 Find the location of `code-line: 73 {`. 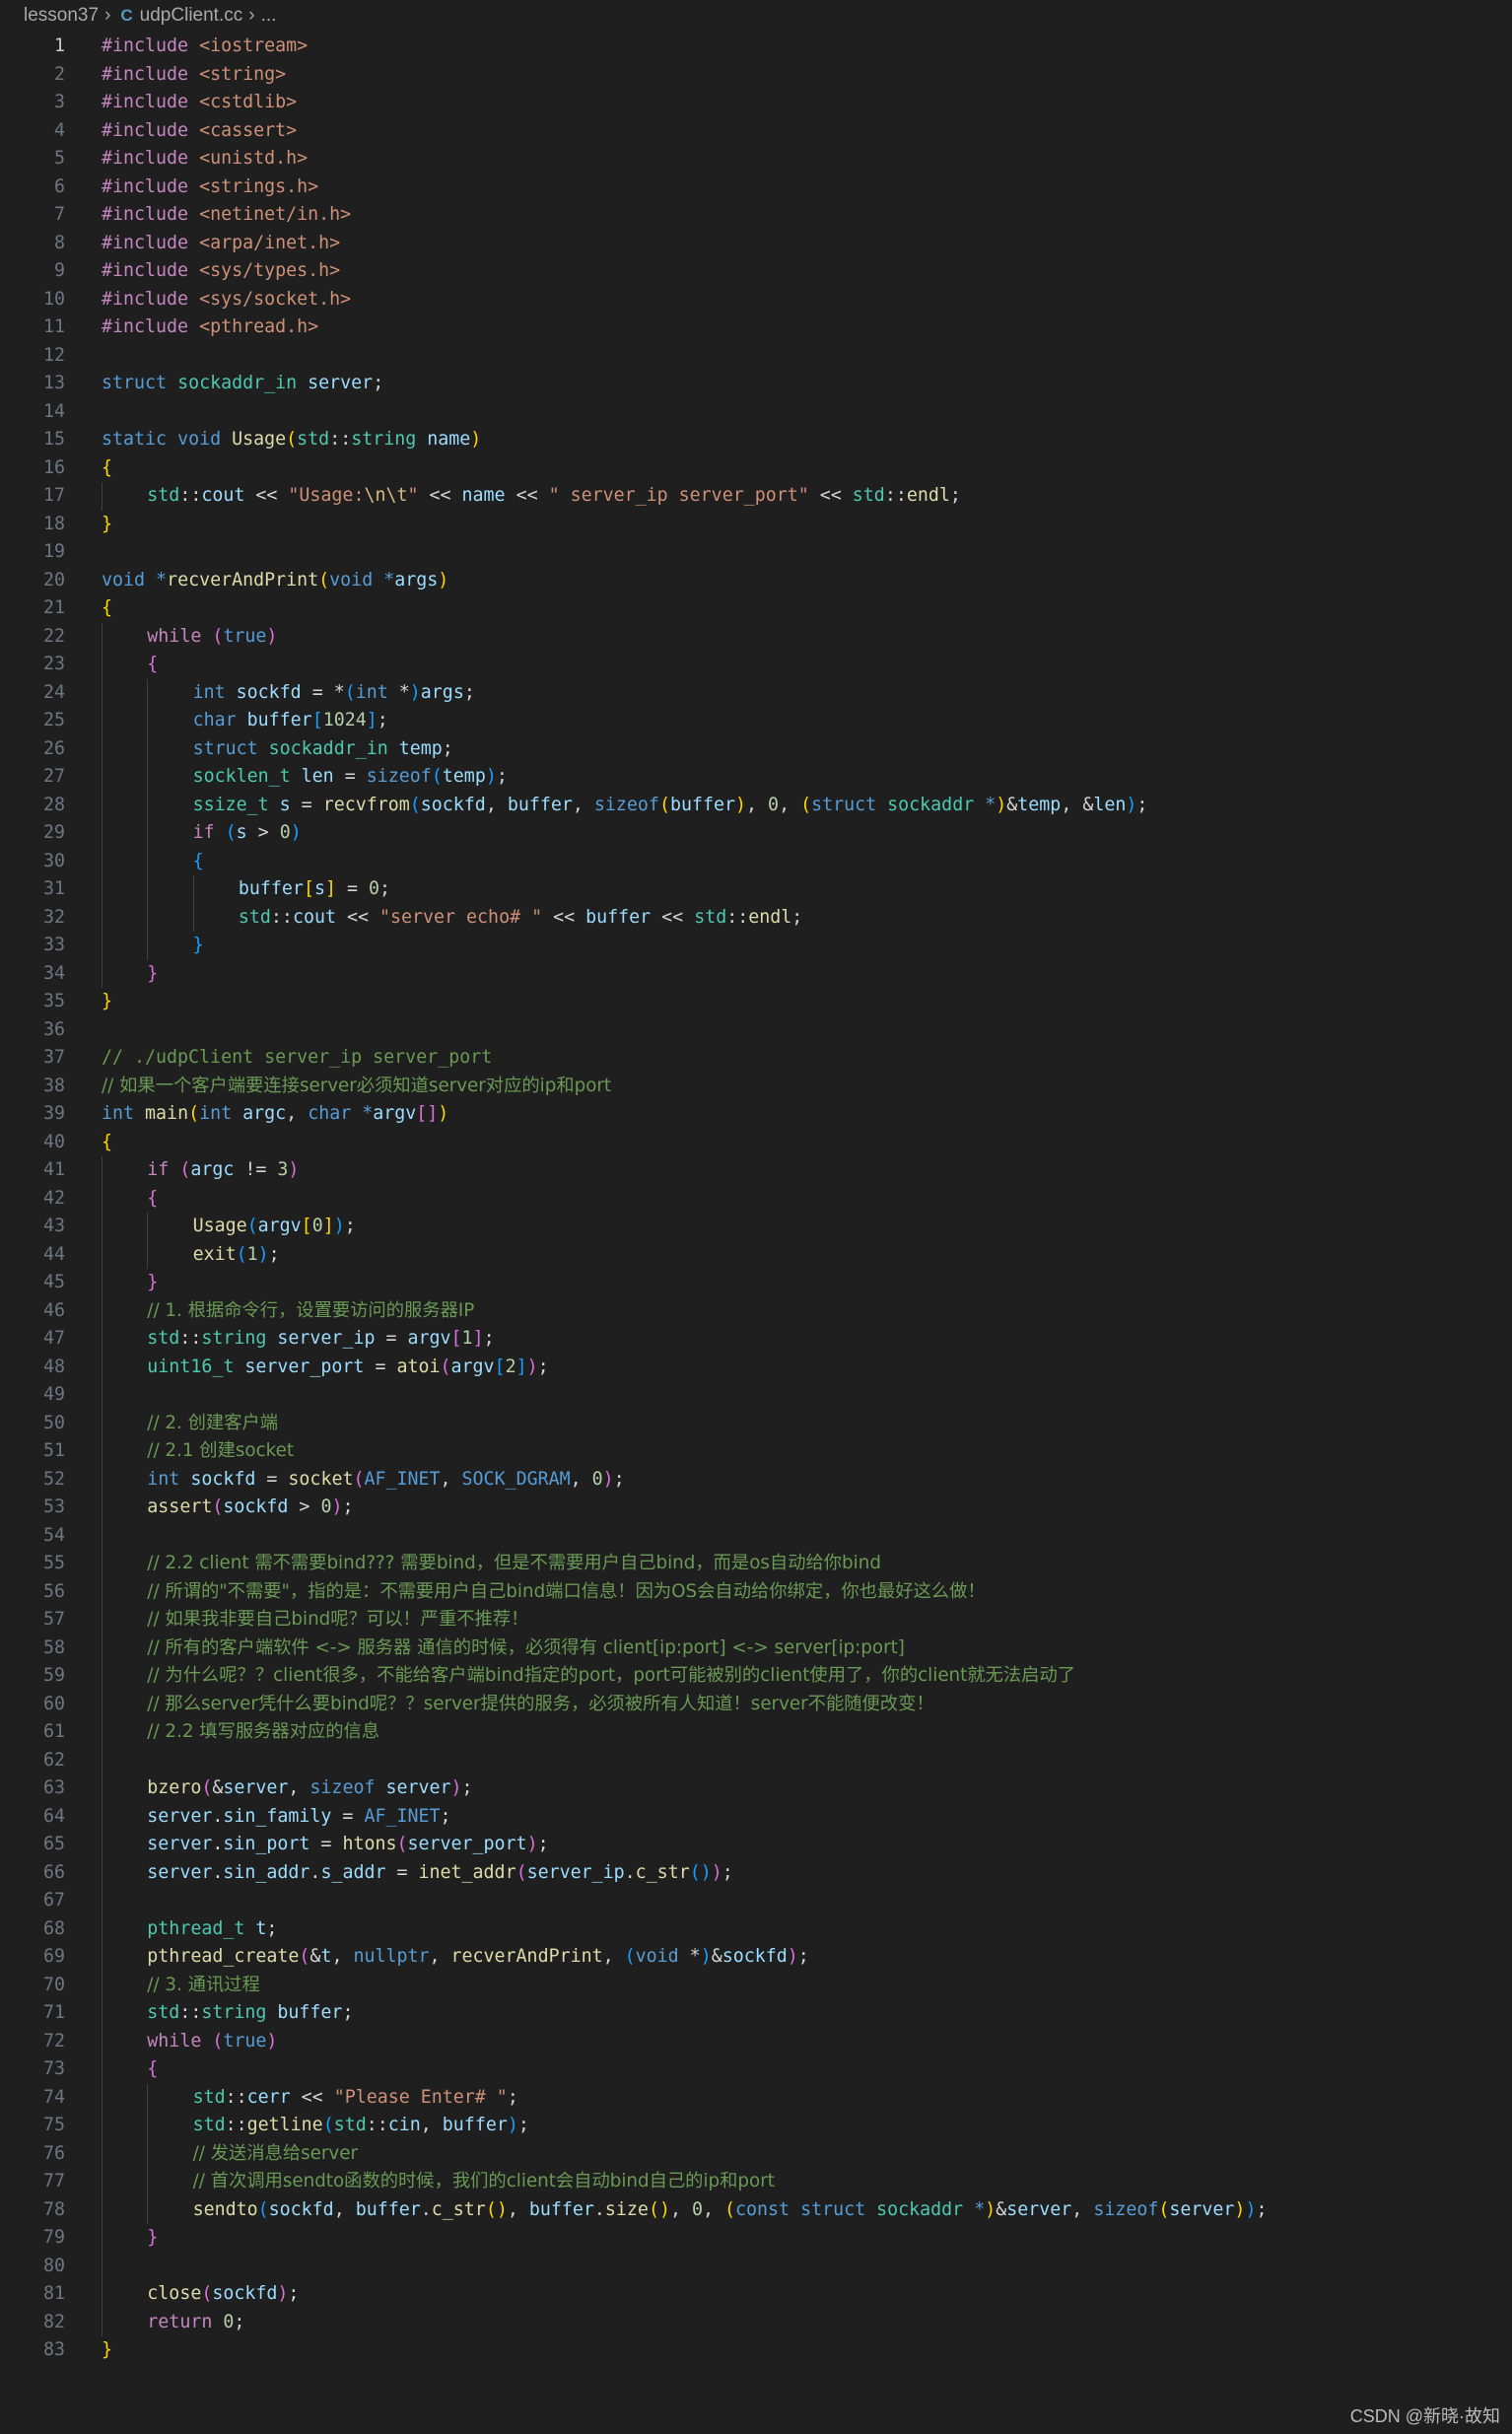

code-line: 73 { is located at coordinates (756, 2069).